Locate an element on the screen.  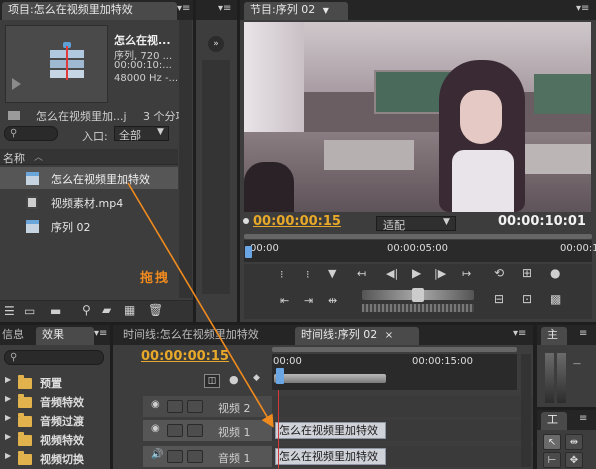
export-frame-icon: ▩ is located at coordinates (555, 299).